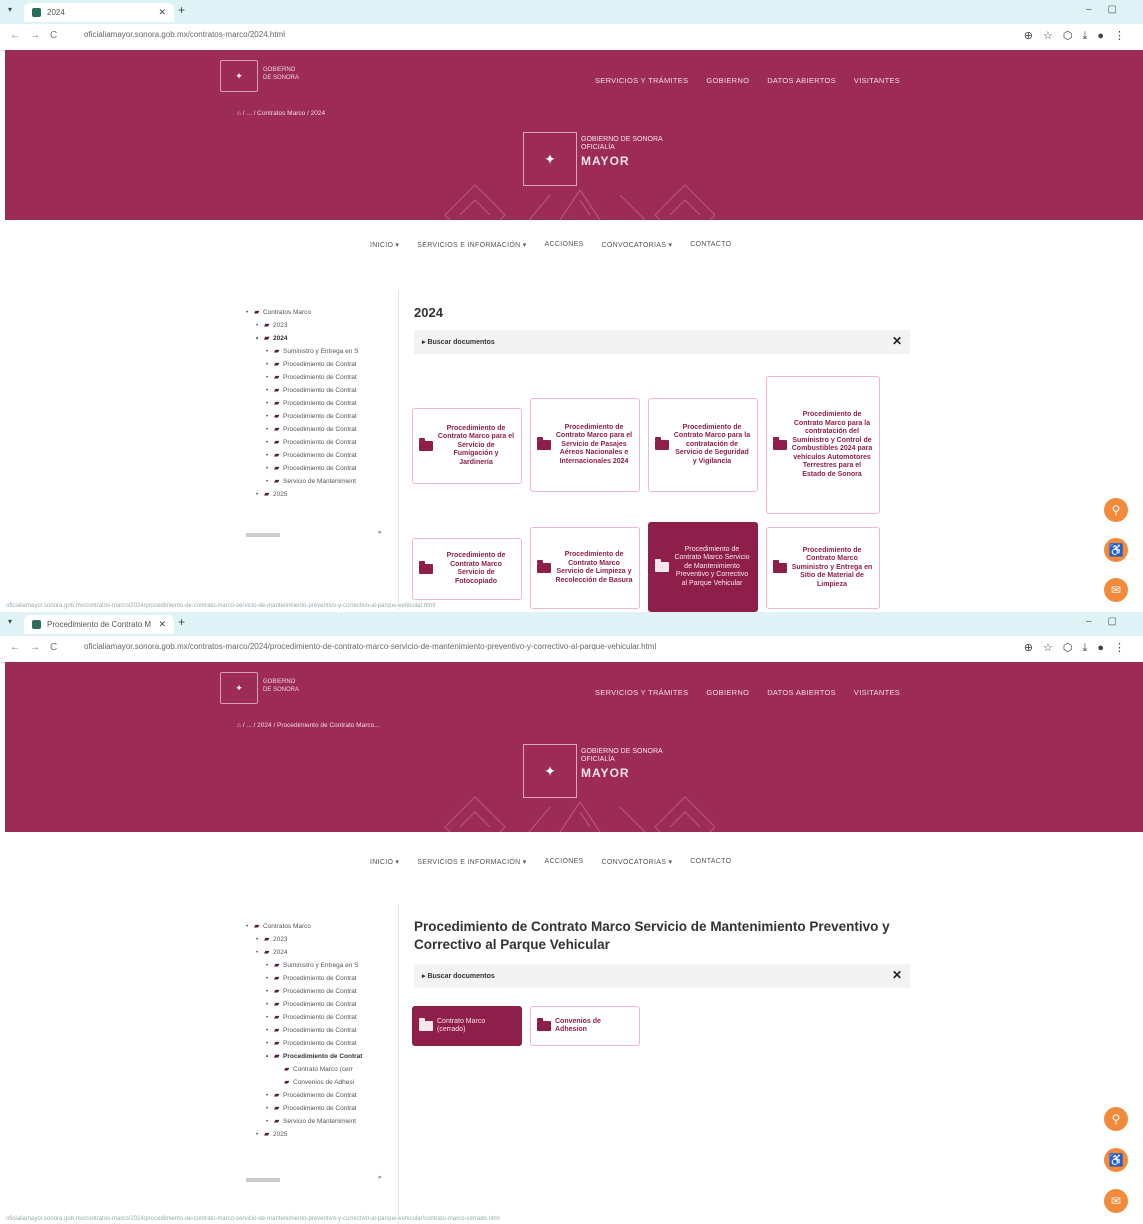 This screenshot has width=1143, height=1224. Describe the element at coordinates (99, 624) in the screenshot. I see `browser-tab: Procedimiento de Contrato M ✕` at that location.